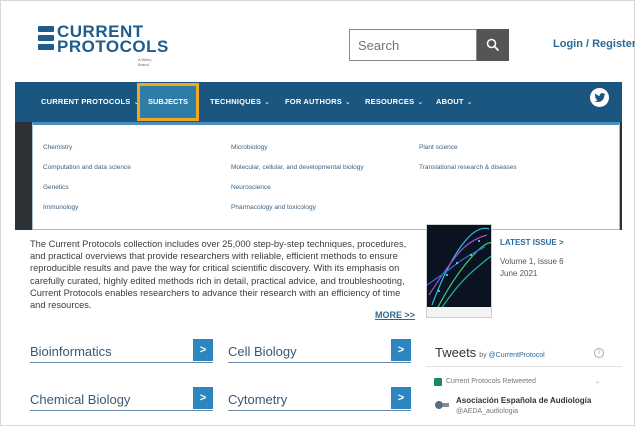 The width and height of the screenshot is (635, 426). I want to click on search-icon, so click(493, 45).